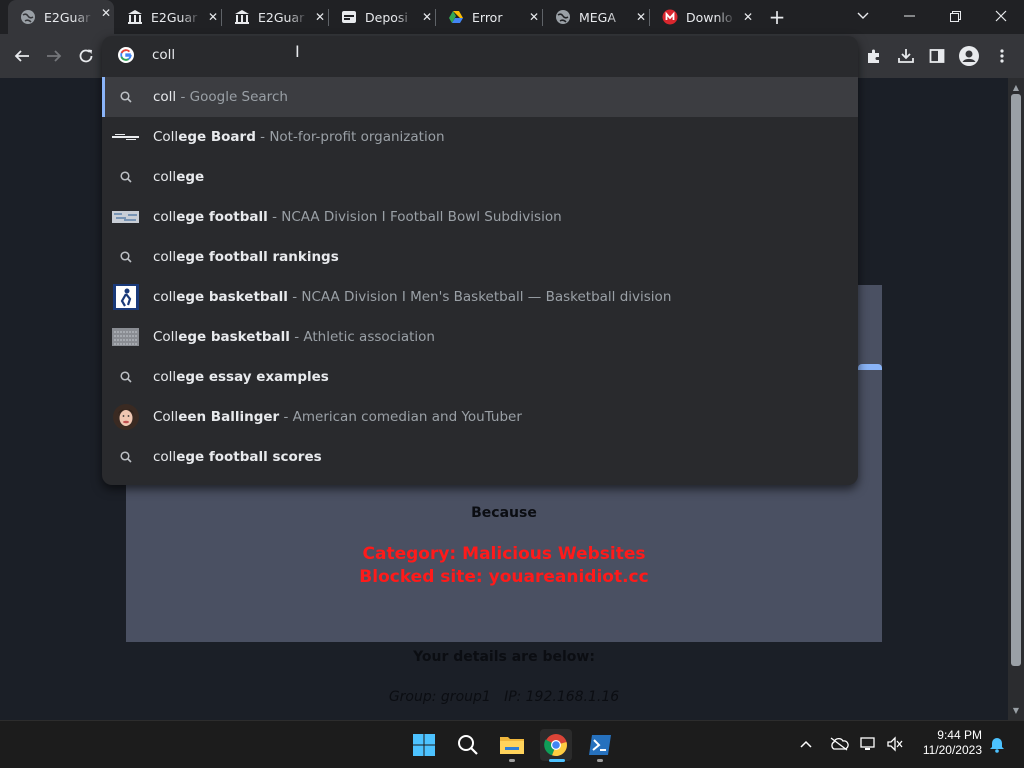  What do you see at coordinates (1016, 711) in the screenshot?
I see `scroll-down-arrow-icon: ▼` at bounding box center [1016, 711].